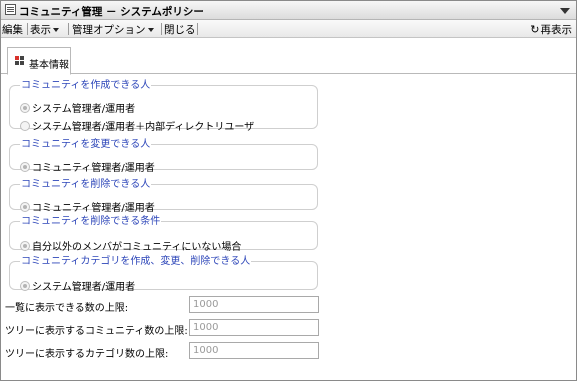 This screenshot has height=381, width=577. Describe the element at coordinates (96, 331) in the screenshot. I see `tree-community-limit-label: ツリーに表示するコミュニティ数の上限:` at that location.